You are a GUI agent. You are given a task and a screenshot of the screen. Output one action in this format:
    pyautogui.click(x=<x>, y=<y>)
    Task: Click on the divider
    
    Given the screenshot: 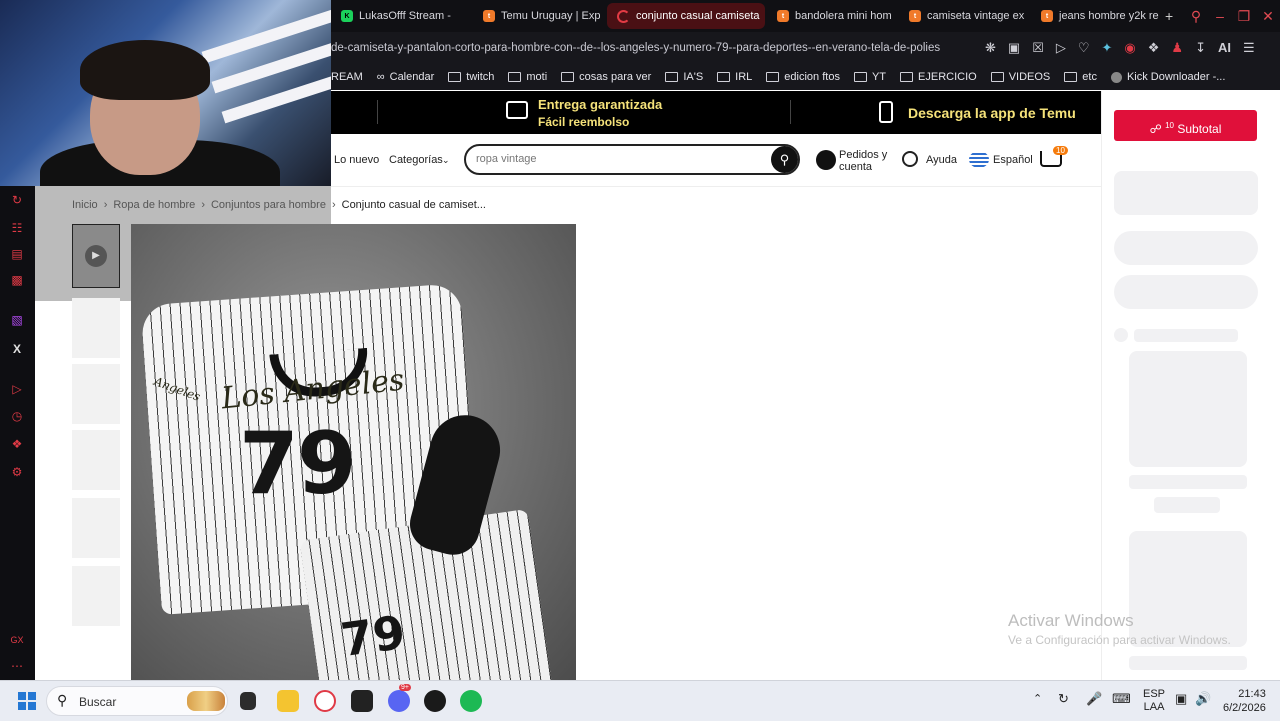 What is the action you would take?
    pyautogui.click(x=790, y=112)
    